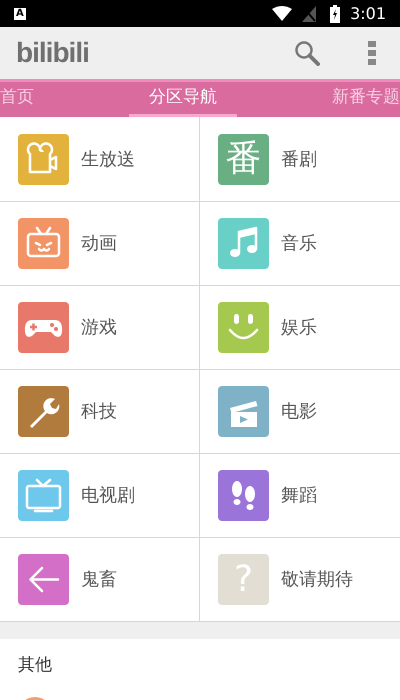 Image resolution: width=400 pixels, height=700 pixels. I want to click on category-label: 鬼畜, so click(99, 580).